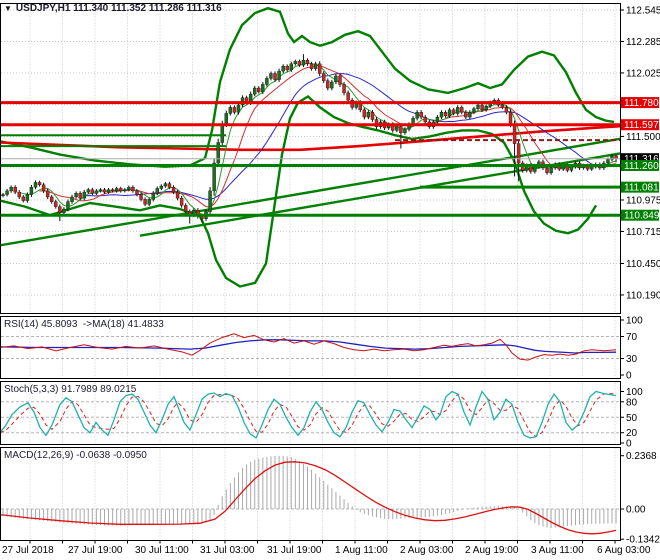 Image resolution: width=660 pixels, height=560 pixels. What do you see at coordinates (643, 42) in the screenshot?
I see `price-axis-label: 112.285` at bounding box center [643, 42].